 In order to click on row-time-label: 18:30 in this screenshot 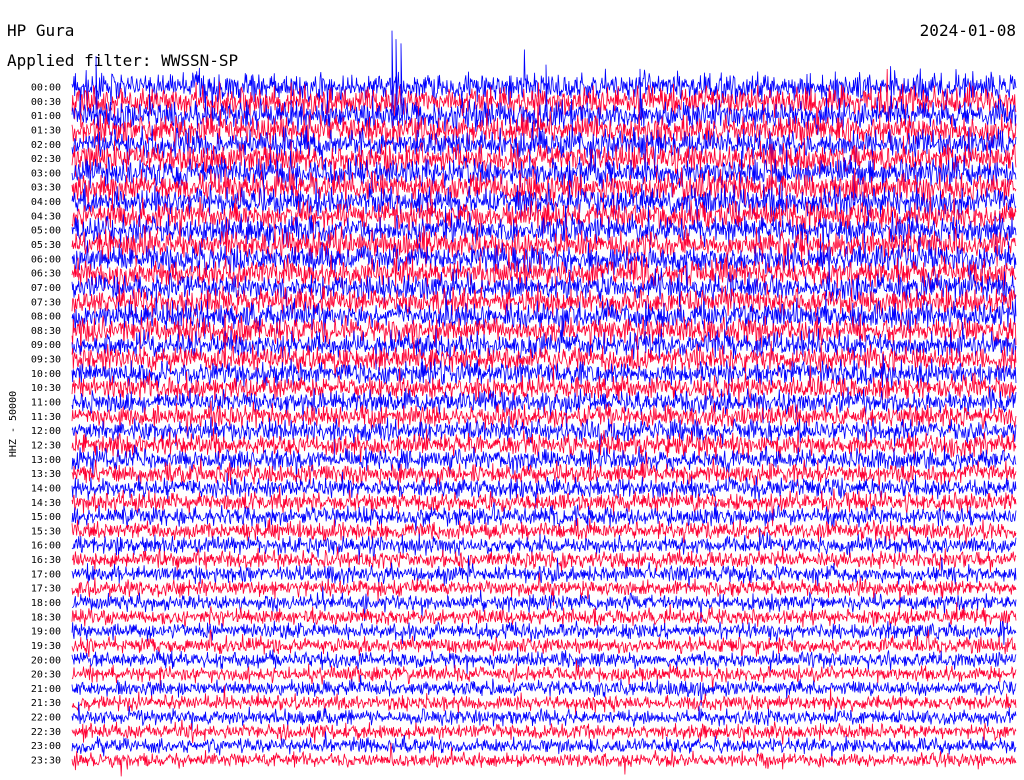, I will do `click(46, 617)`.